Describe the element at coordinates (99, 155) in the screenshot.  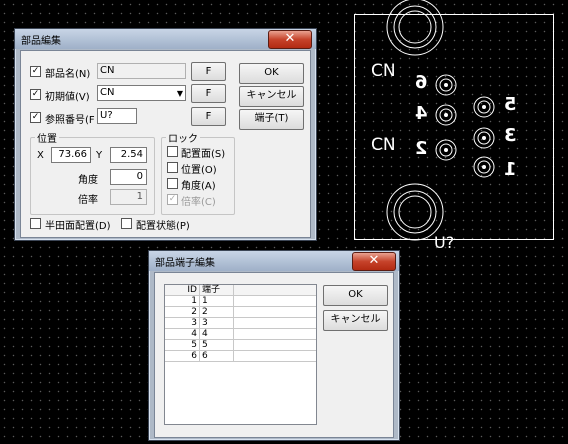
I see `y-label: Y` at that location.